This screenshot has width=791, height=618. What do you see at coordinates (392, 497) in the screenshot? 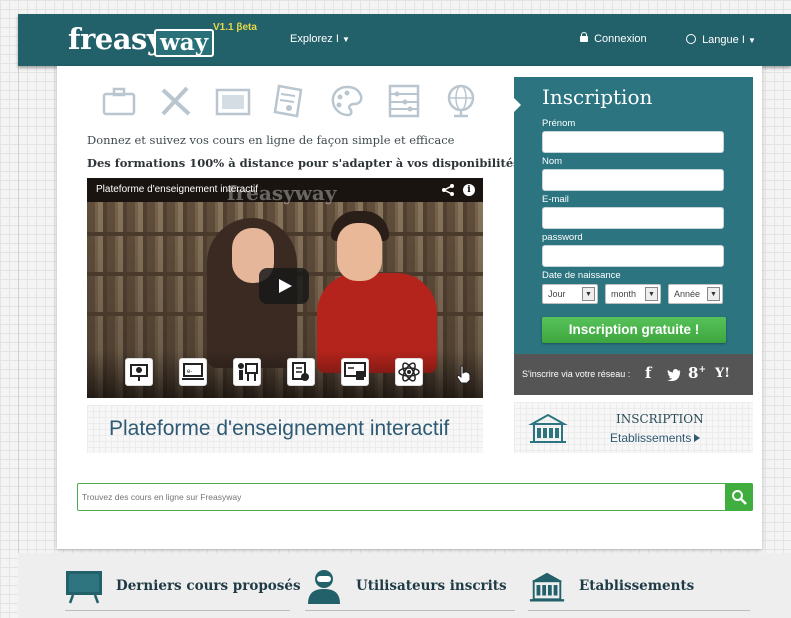
I see `course-search-input` at bounding box center [392, 497].